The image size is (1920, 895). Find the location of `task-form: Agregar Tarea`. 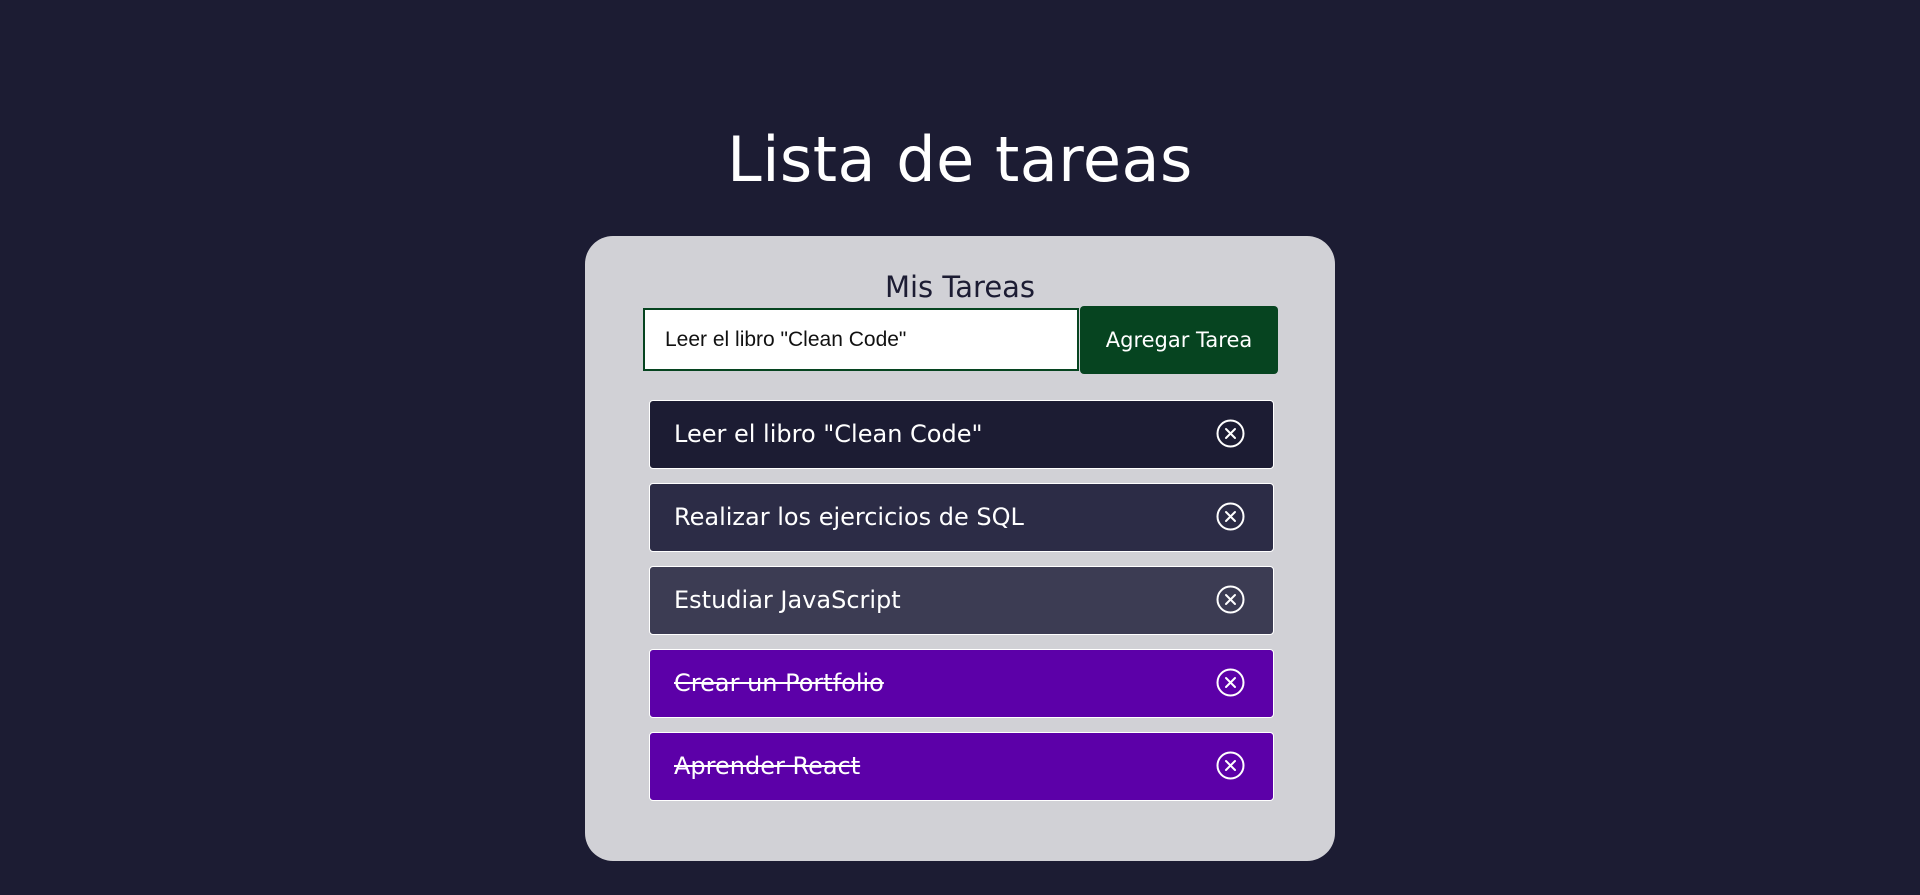

task-form: Agregar Tarea is located at coordinates (960, 340).